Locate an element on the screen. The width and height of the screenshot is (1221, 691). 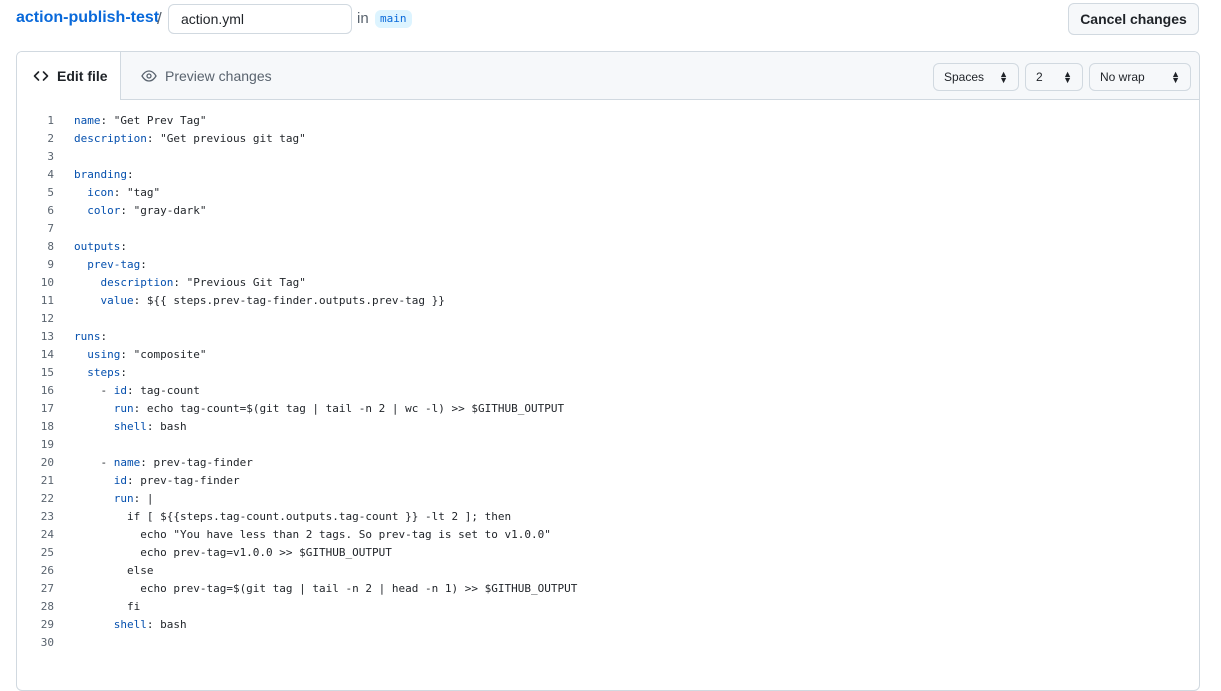
line-number: 25 is located at coordinates (47, 552).